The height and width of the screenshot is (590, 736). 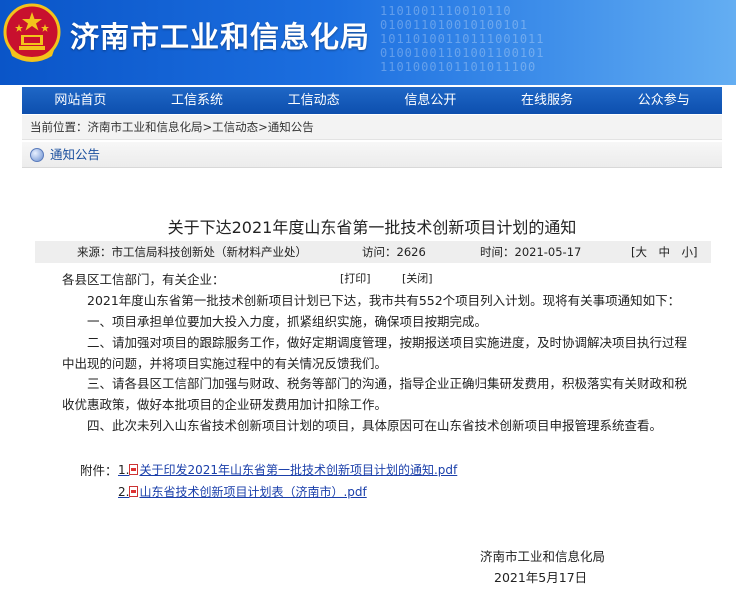 I want to click on nav-item-online-service: 在线服务, so click(x=547, y=100).